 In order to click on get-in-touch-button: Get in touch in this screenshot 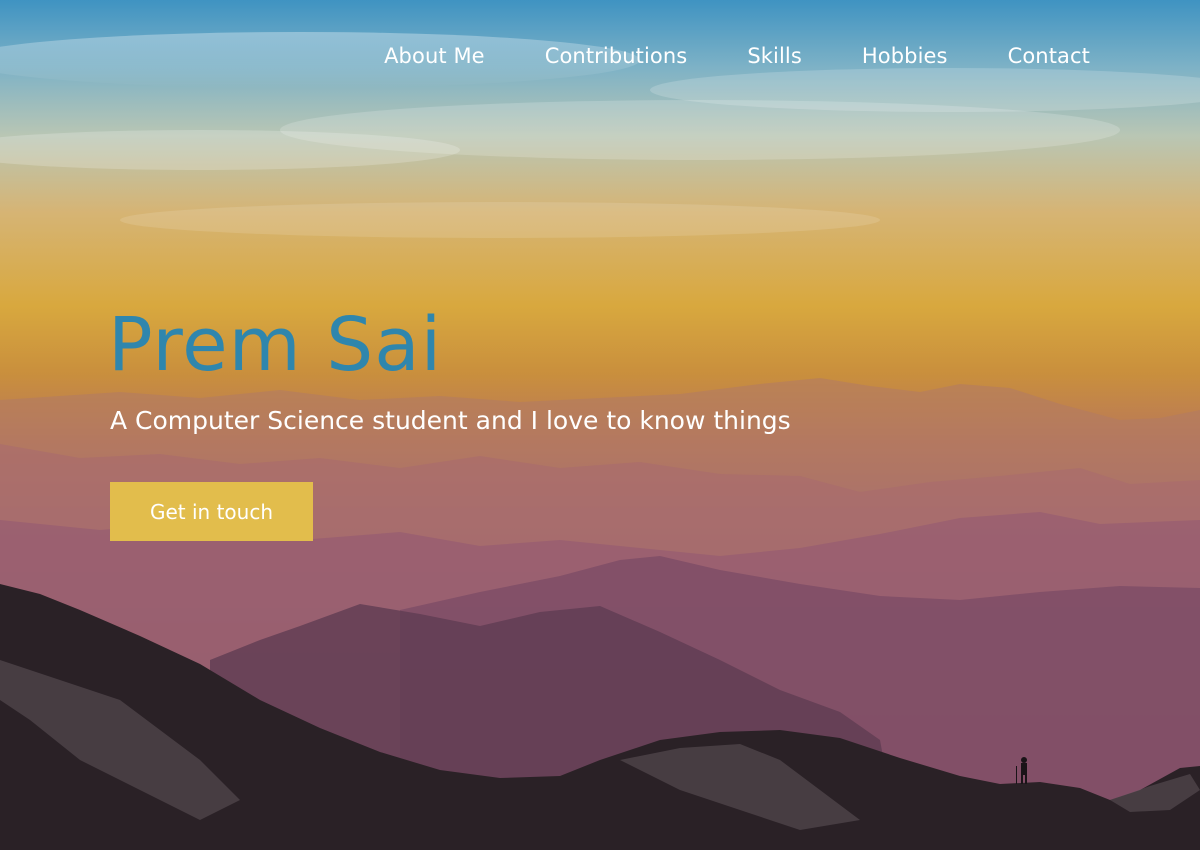, I will do `click(211, 511)`.